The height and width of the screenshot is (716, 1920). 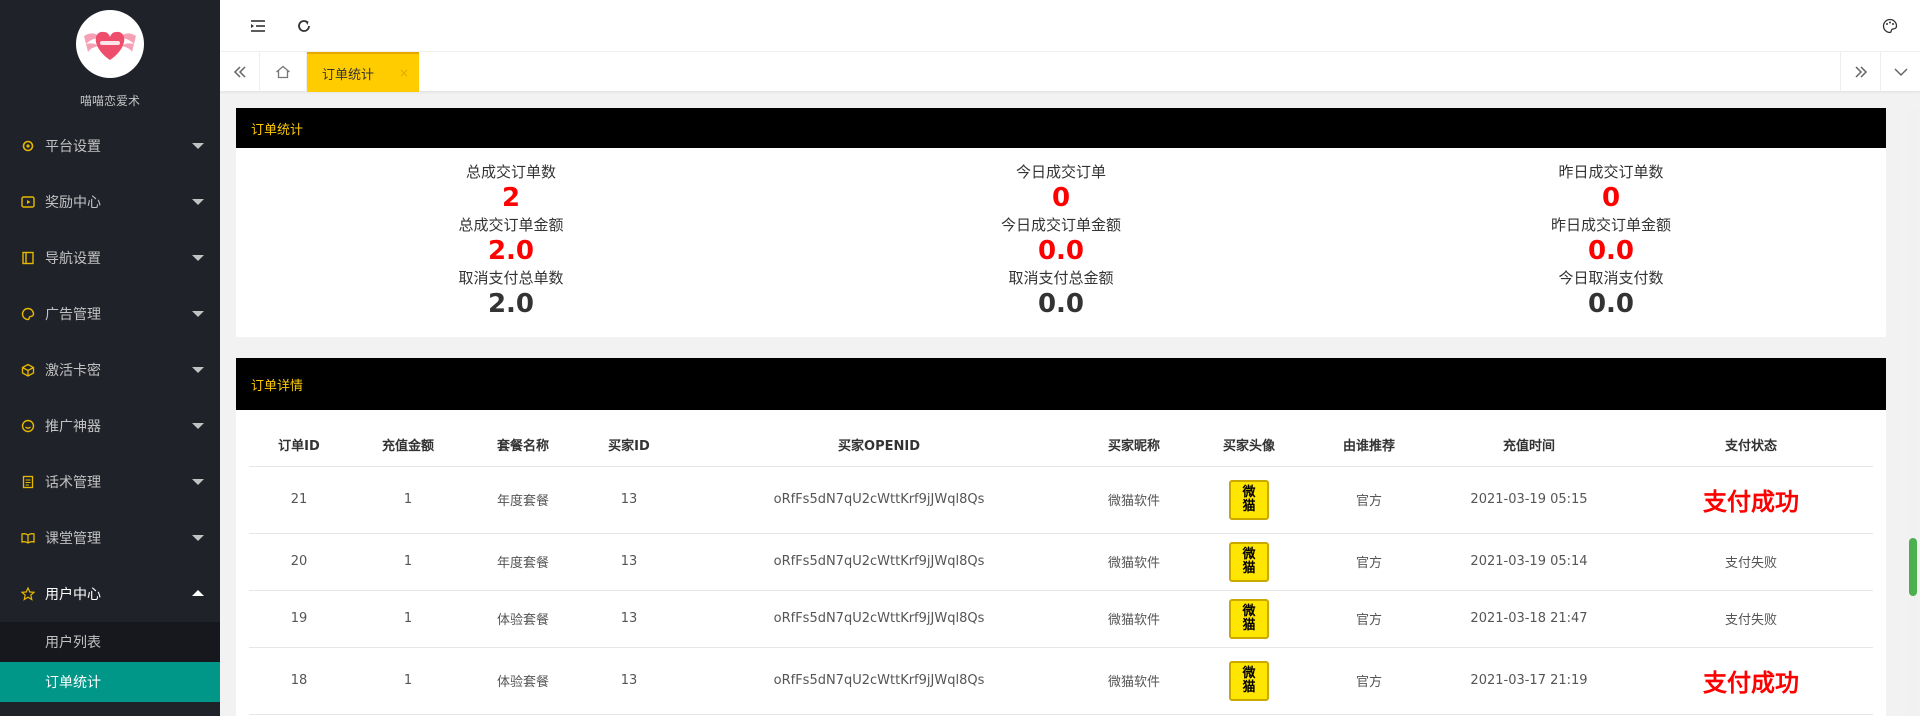 I want to click on tab-label: 订单统计, so click(x=348, y=75).